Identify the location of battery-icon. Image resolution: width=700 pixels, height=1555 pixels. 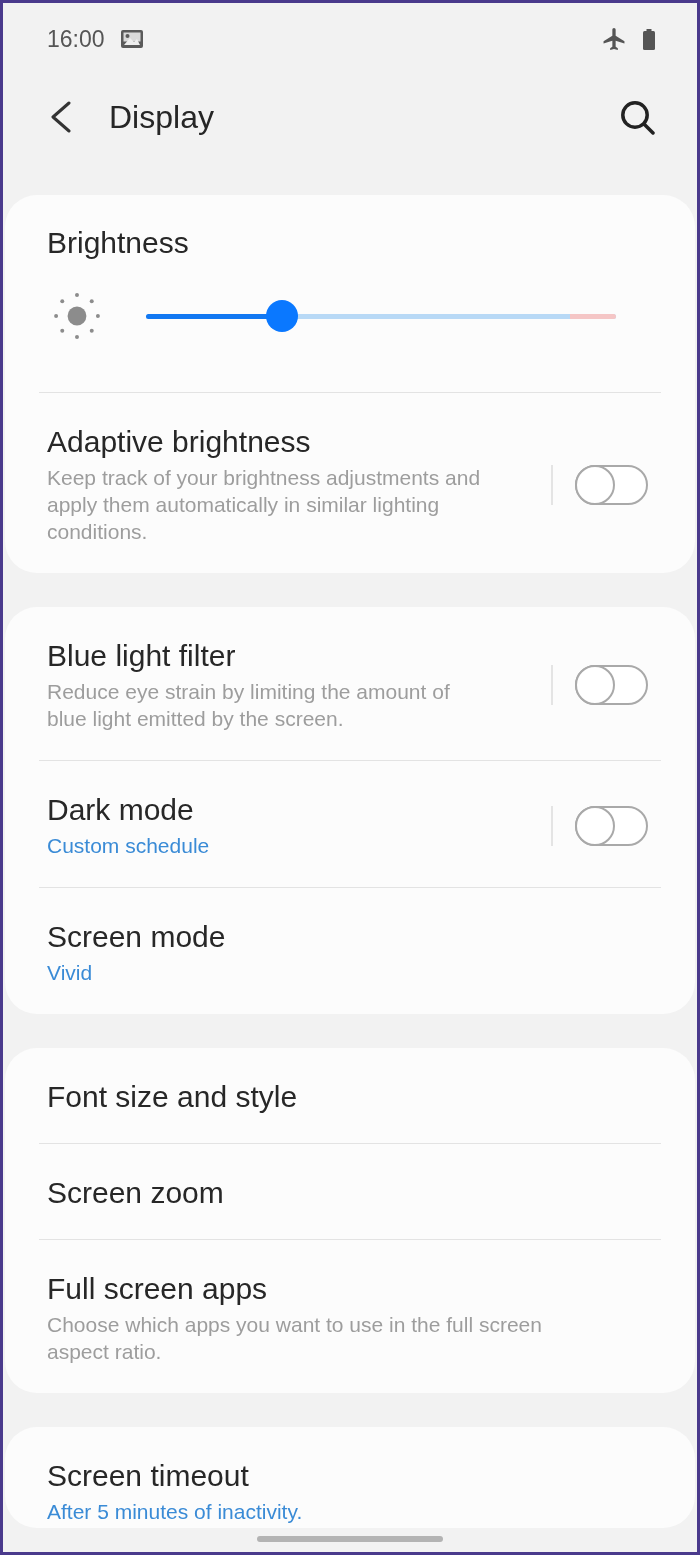
(649, 39).